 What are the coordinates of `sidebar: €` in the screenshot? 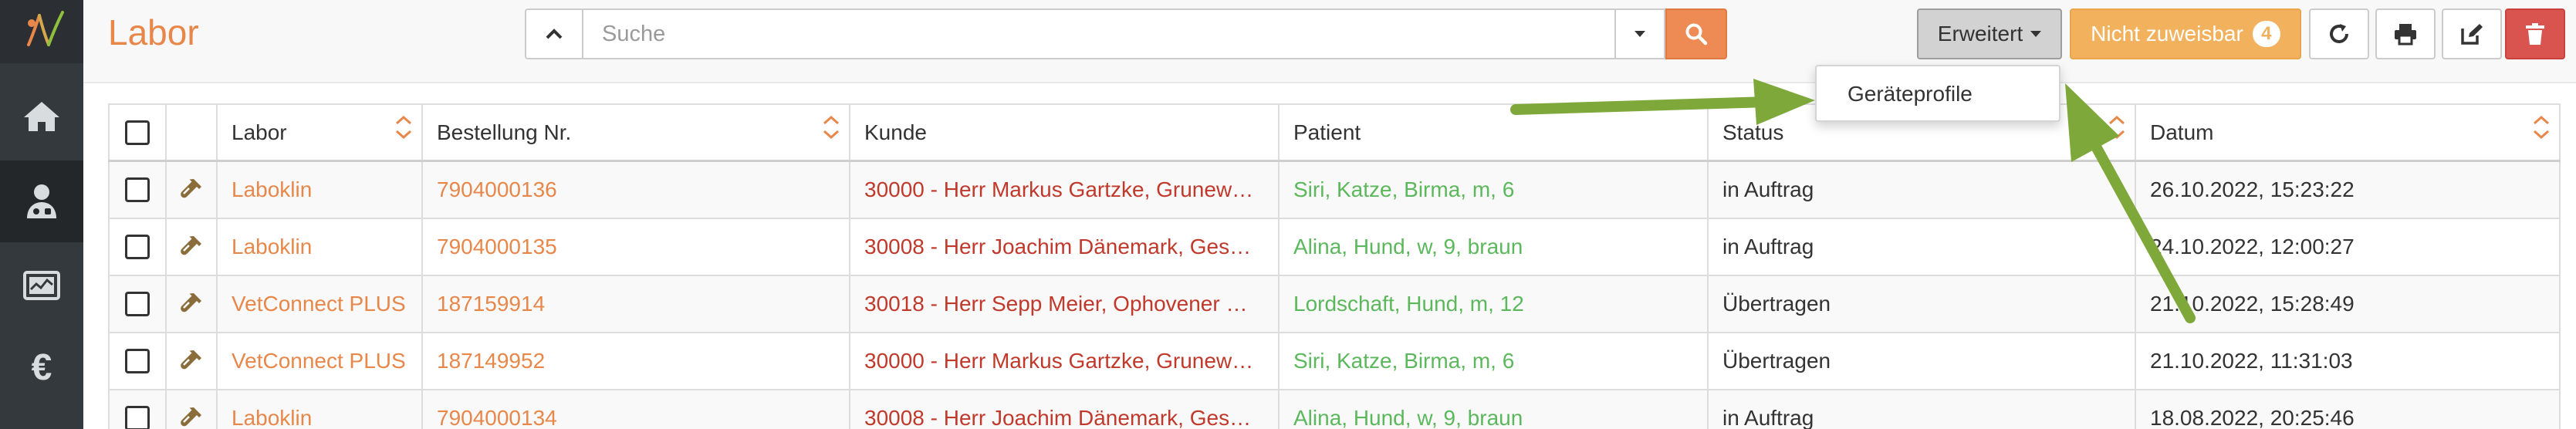 It's located at (41, 214).